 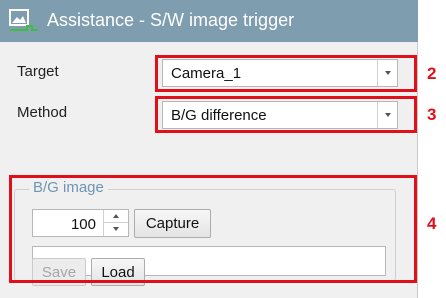 I want to click on callout-number: 3, so click(x=432, y=114).